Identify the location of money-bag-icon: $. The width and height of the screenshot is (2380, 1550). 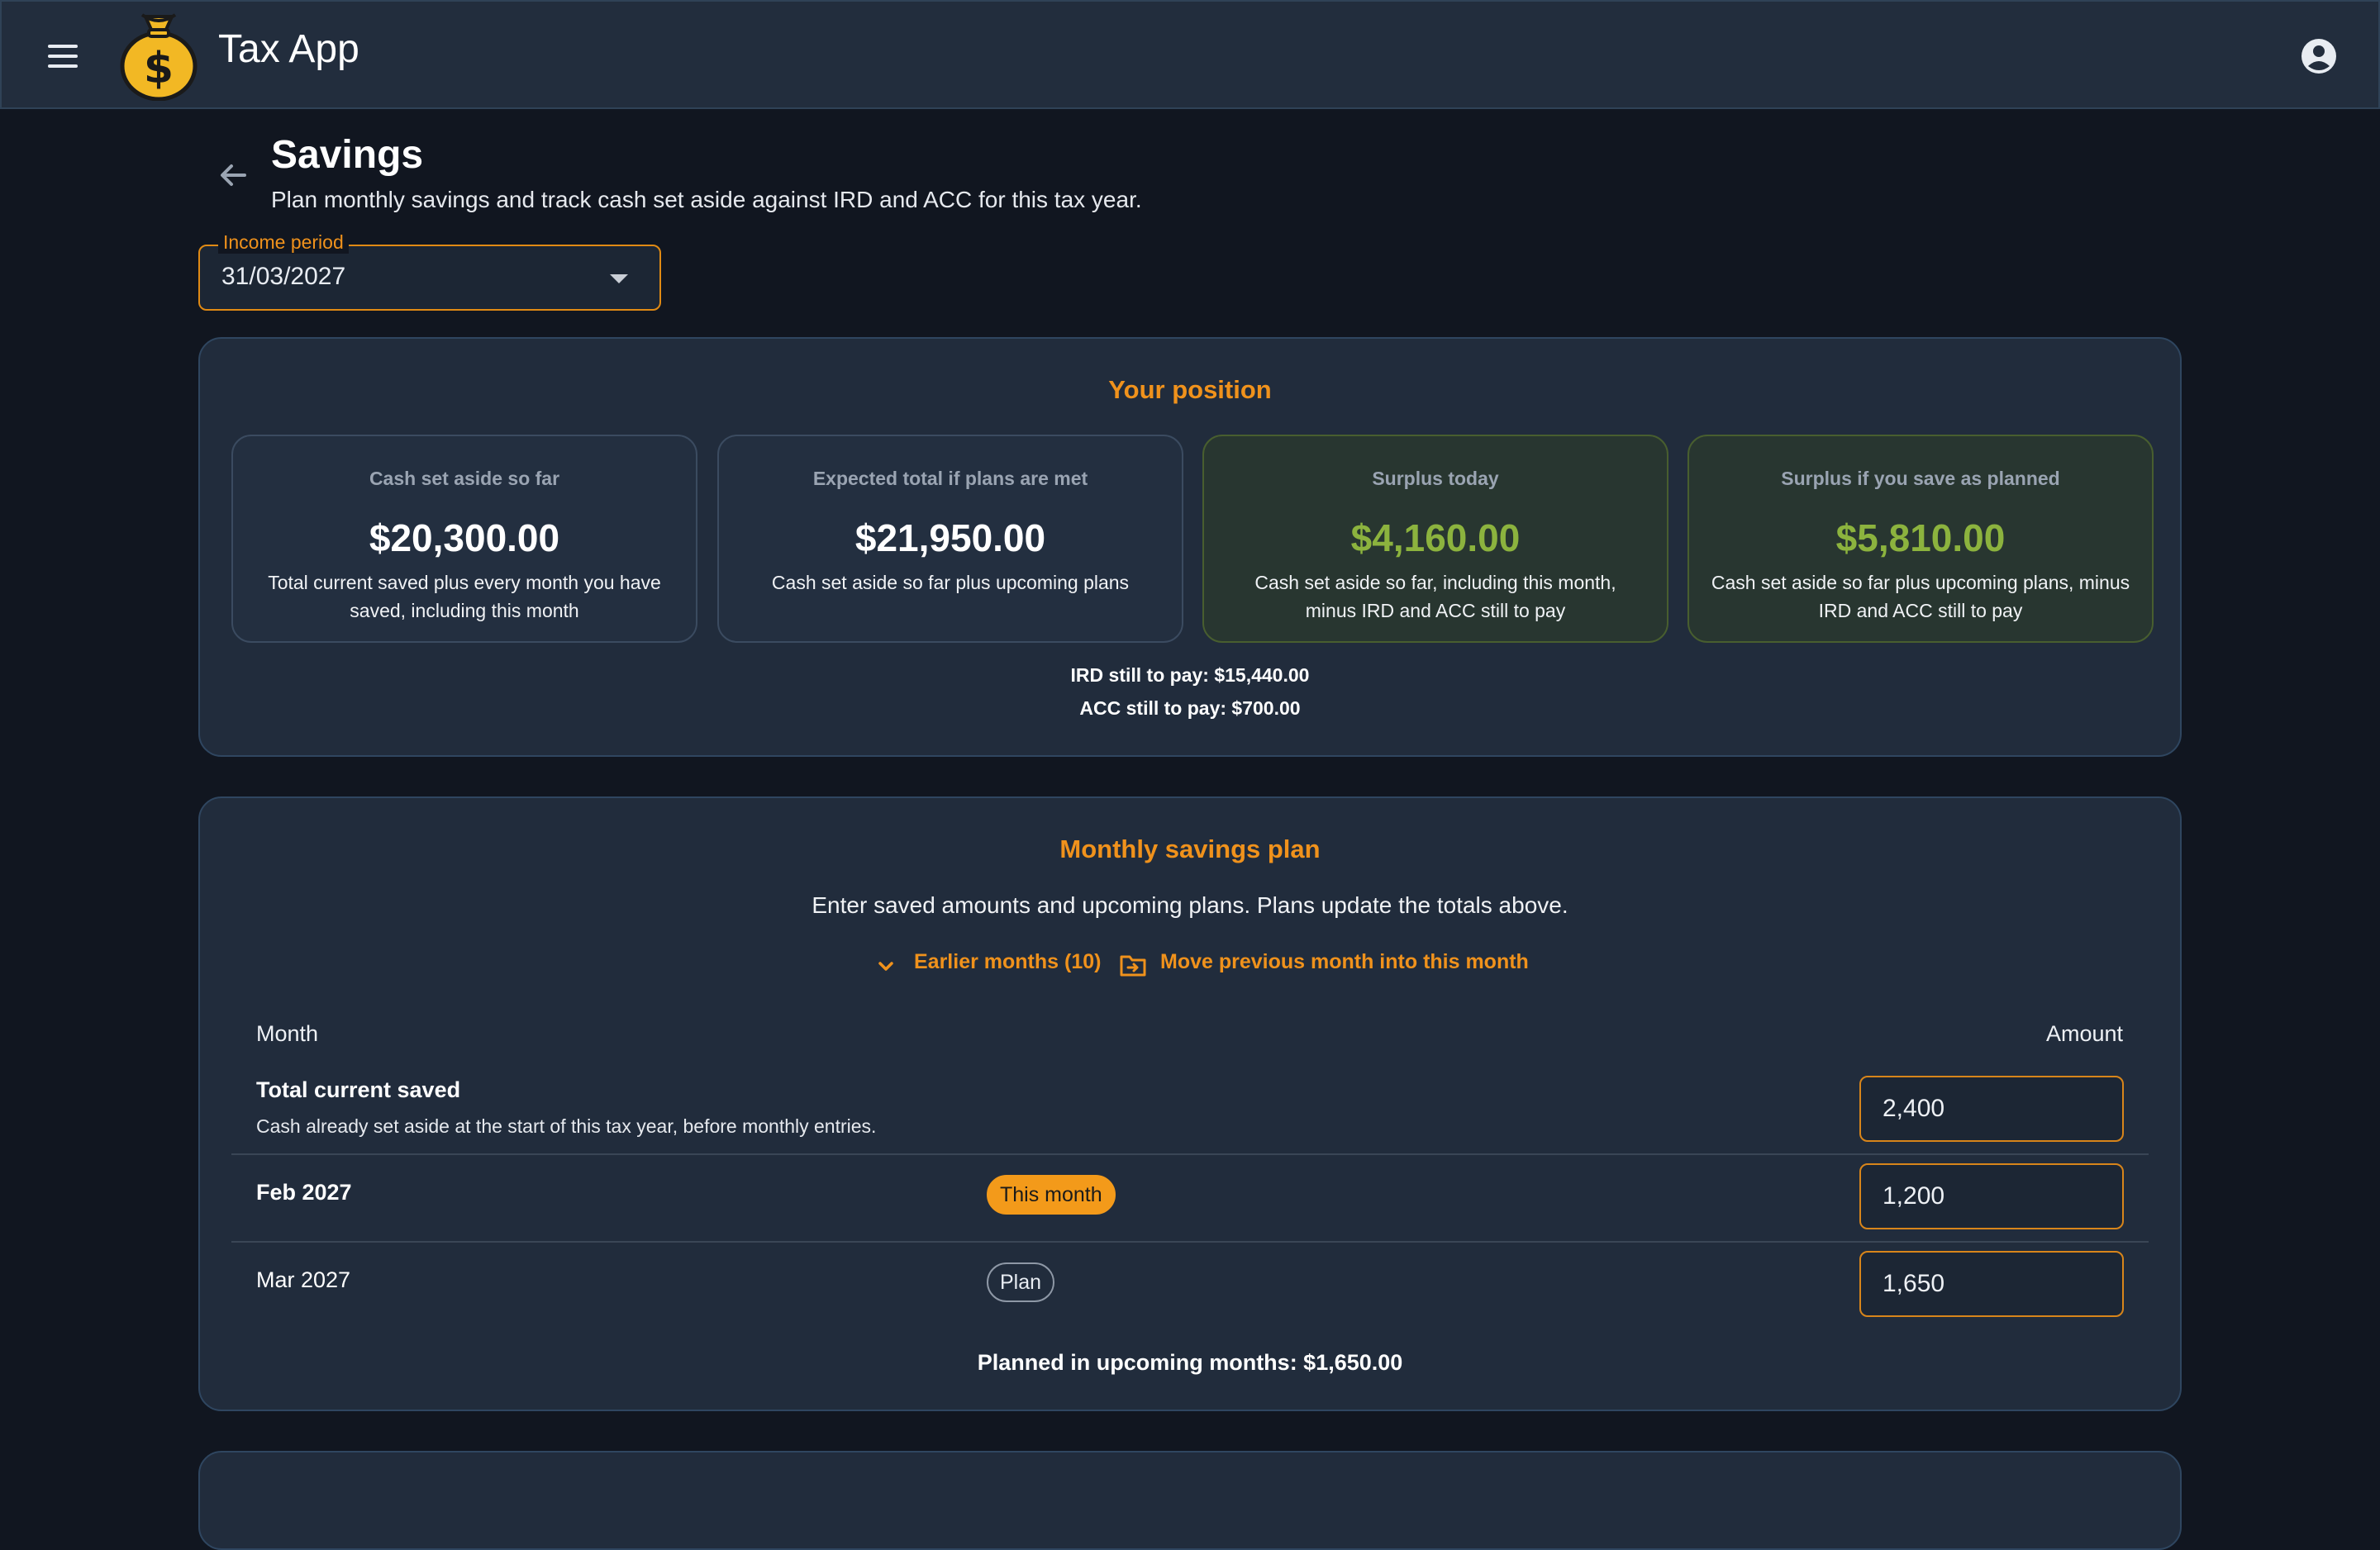
(159, 57).